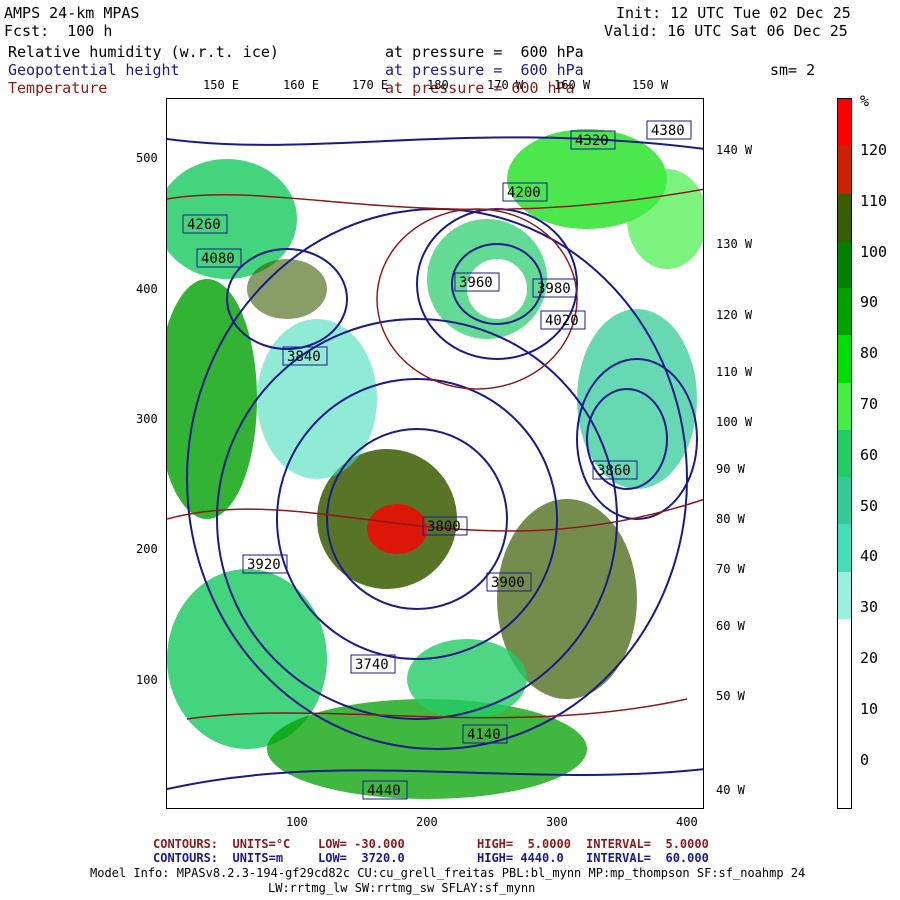 The image size is (900, 900). I want to click on x-tick-label: 300, so click(557, 822).